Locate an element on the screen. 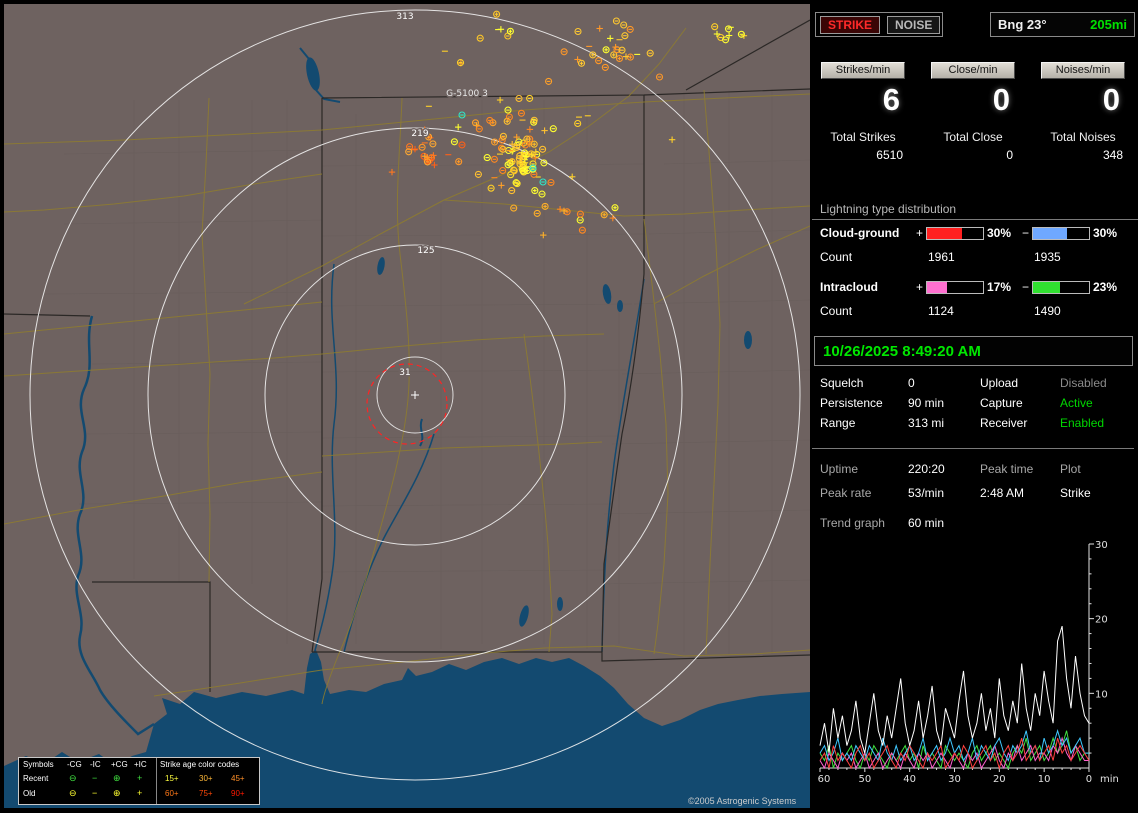  legend-col--ic: -IC is located at coordinates (95, 764).